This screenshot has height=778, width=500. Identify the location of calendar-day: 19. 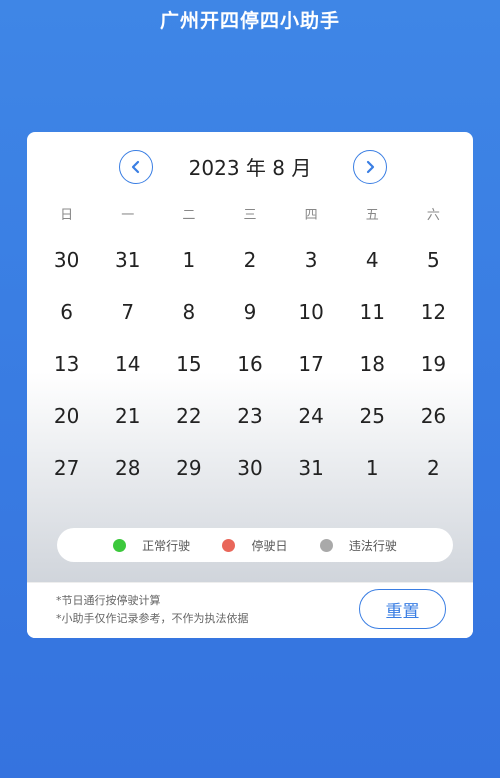
(433, 364).